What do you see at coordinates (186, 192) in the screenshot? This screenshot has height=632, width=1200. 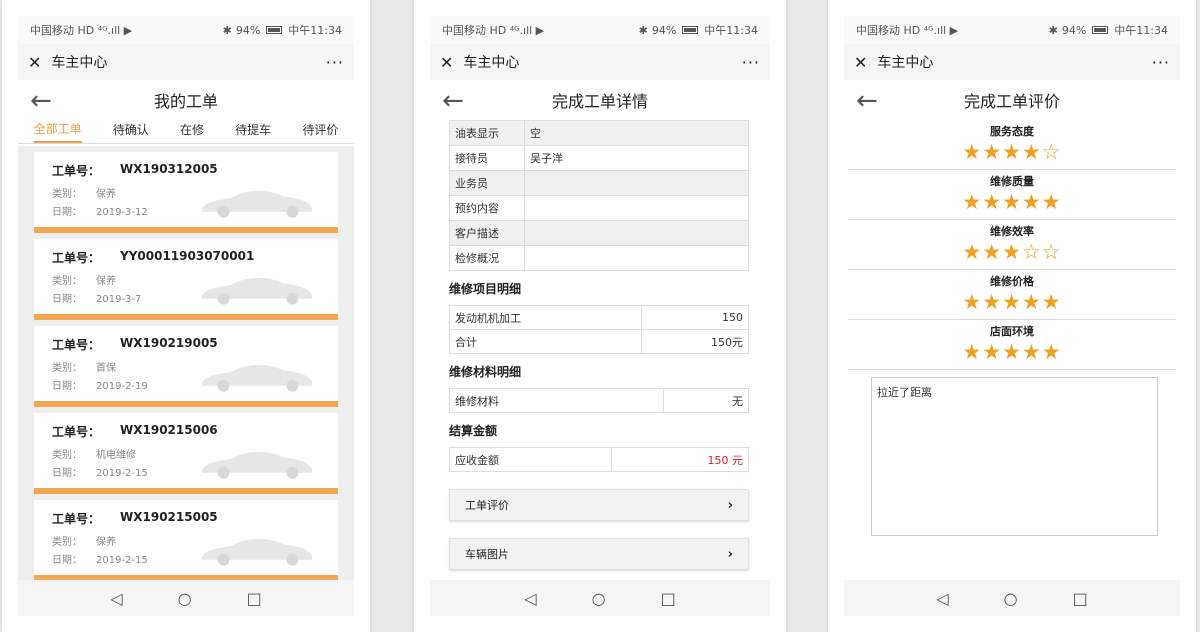 I see `order-card: 工单号： WX190312005 类别： 保养 日期： 2019-3-12` at bounding box center [186, 192].